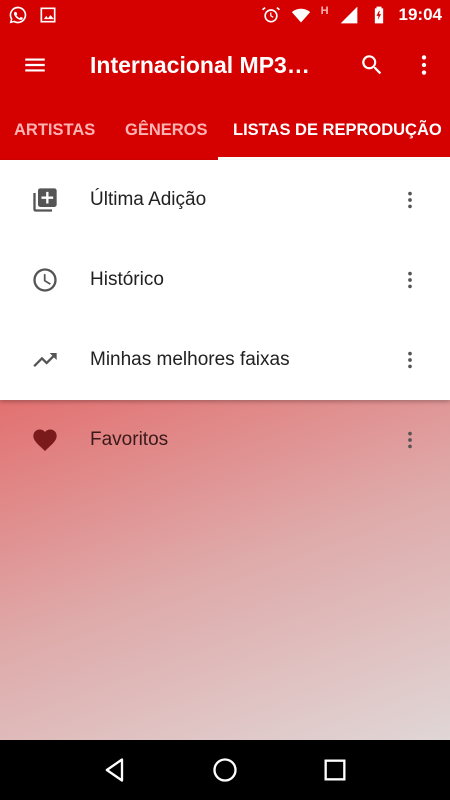  What do you see at coordinates (324, 11) in the screenshot?
I see `h-network-icon: H` at bounding box center [324, 11].